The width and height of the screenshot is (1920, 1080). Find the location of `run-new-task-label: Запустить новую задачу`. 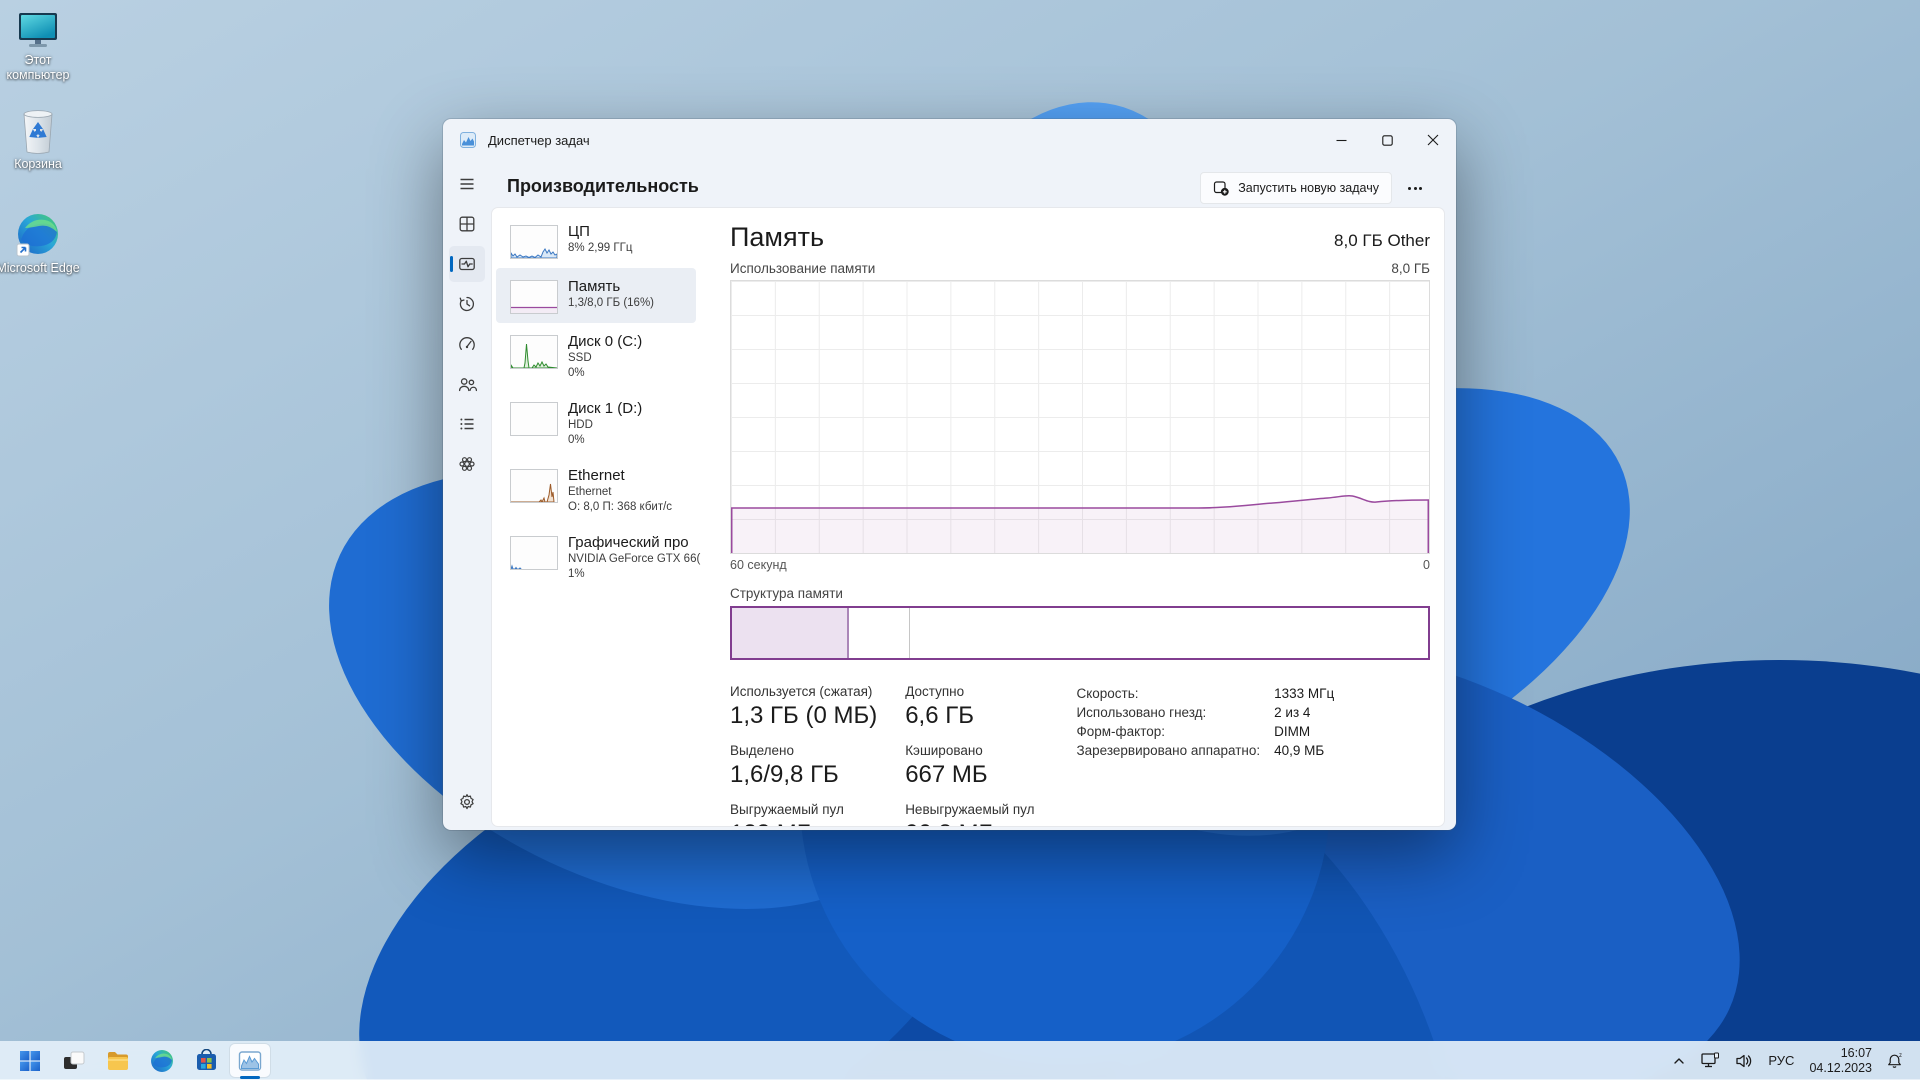

run-new-task-label: Запустить новую задачу is located at coordinates (1308, 188).